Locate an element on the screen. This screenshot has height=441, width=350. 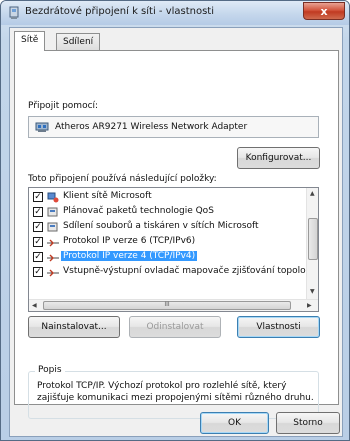
horizontal-scrollbar: ◀ III ▶ is located at coordinates (173, 305).